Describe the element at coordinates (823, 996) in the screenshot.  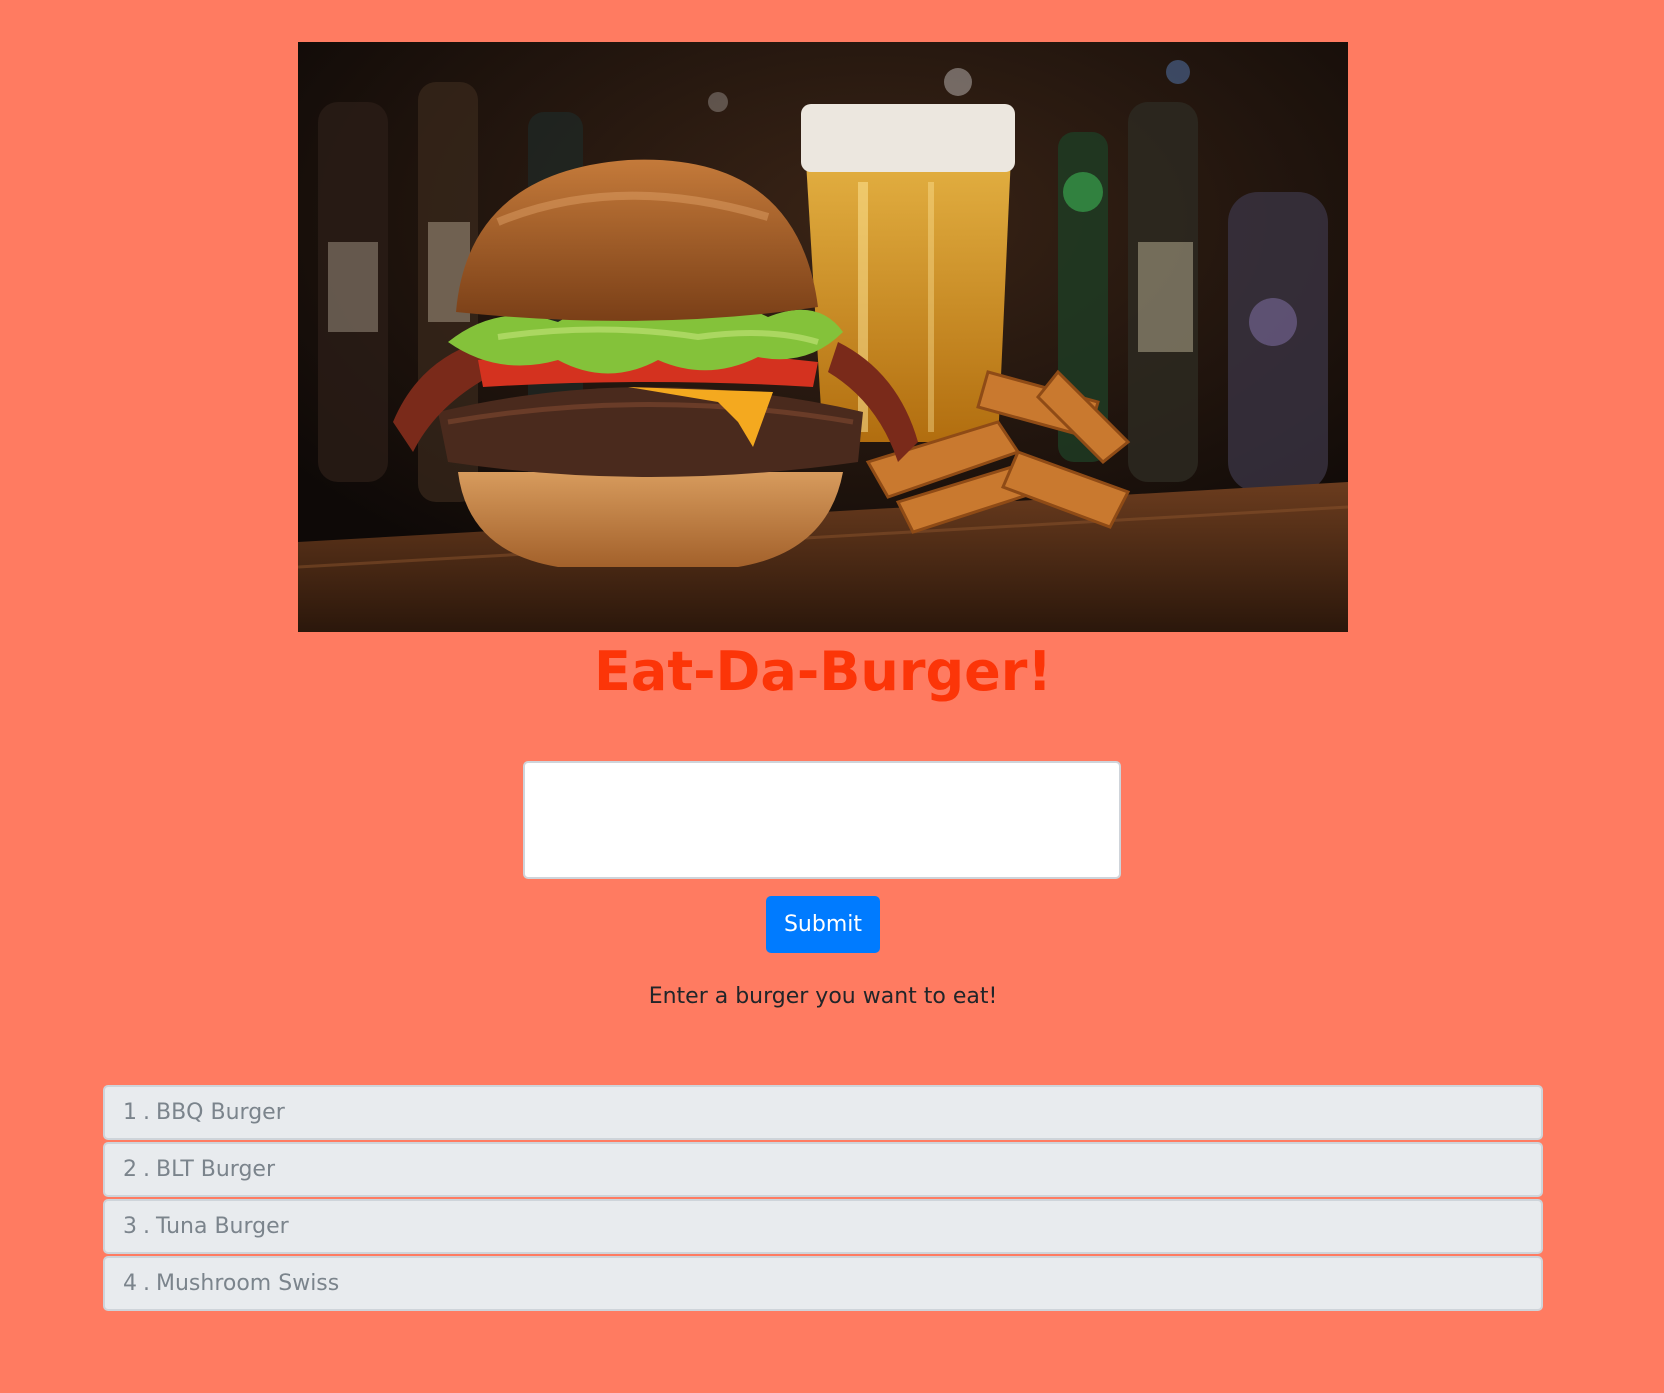
I see `helper-text: Enter a burger you want to eat!` at that location.